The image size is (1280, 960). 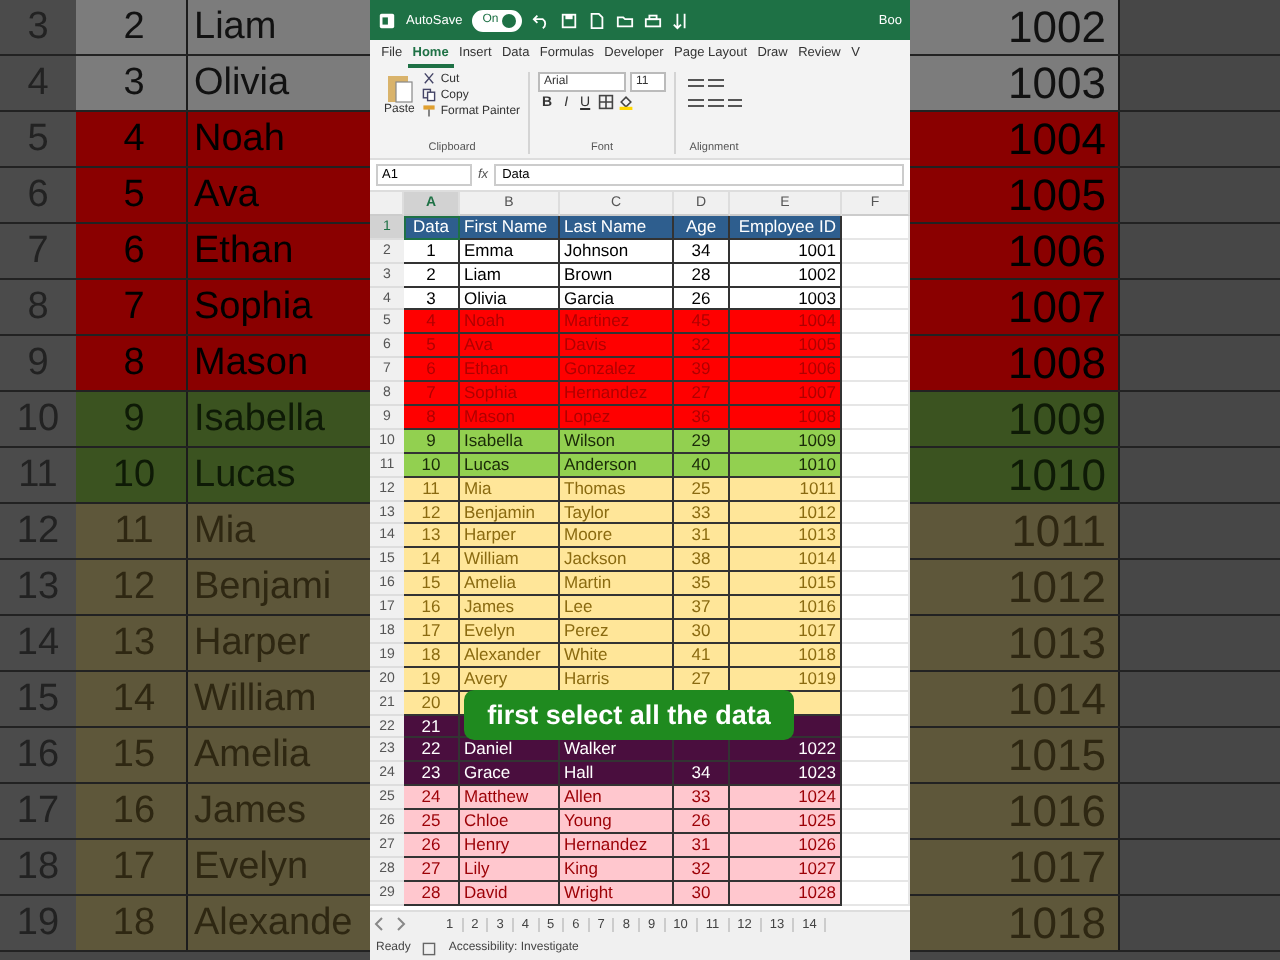 I want to click on table-cell: 7, so click(x=432, y=394).